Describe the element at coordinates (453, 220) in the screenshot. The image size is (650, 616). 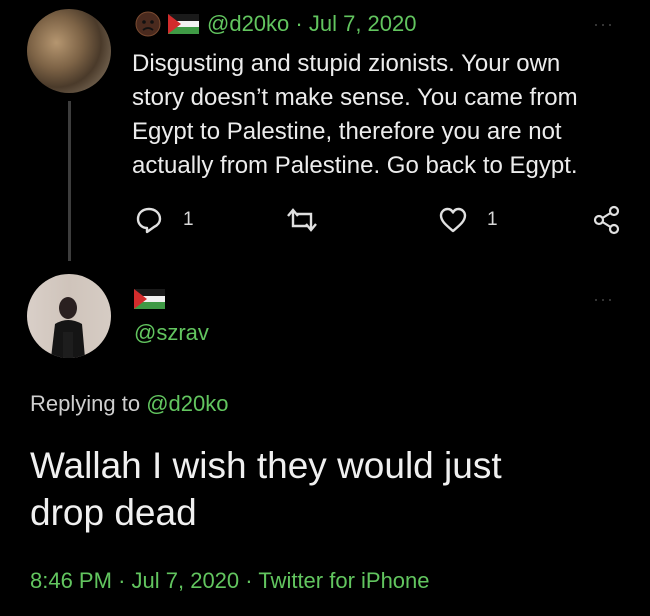
I see `like-heart-icon` at that location.